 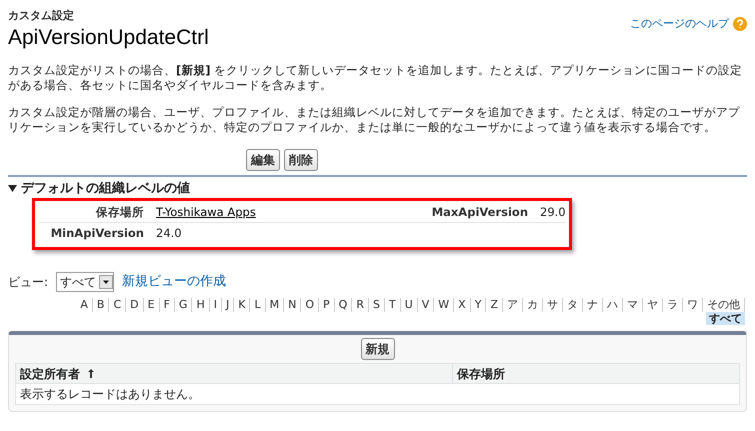 I want to click on alphabet-filter-link: Y, so click(x=478, y=305).